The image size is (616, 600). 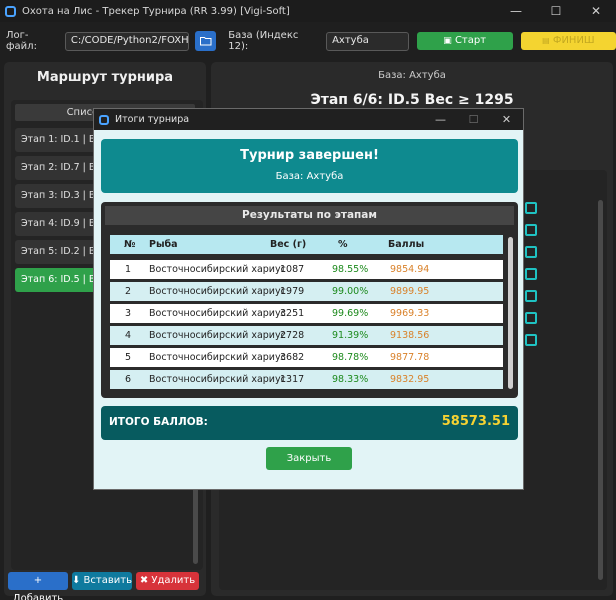 What do you see at coordinates (470, 40) in the screenshot?
I see `start-button-label: Старт` at bounding box center [470, 40].